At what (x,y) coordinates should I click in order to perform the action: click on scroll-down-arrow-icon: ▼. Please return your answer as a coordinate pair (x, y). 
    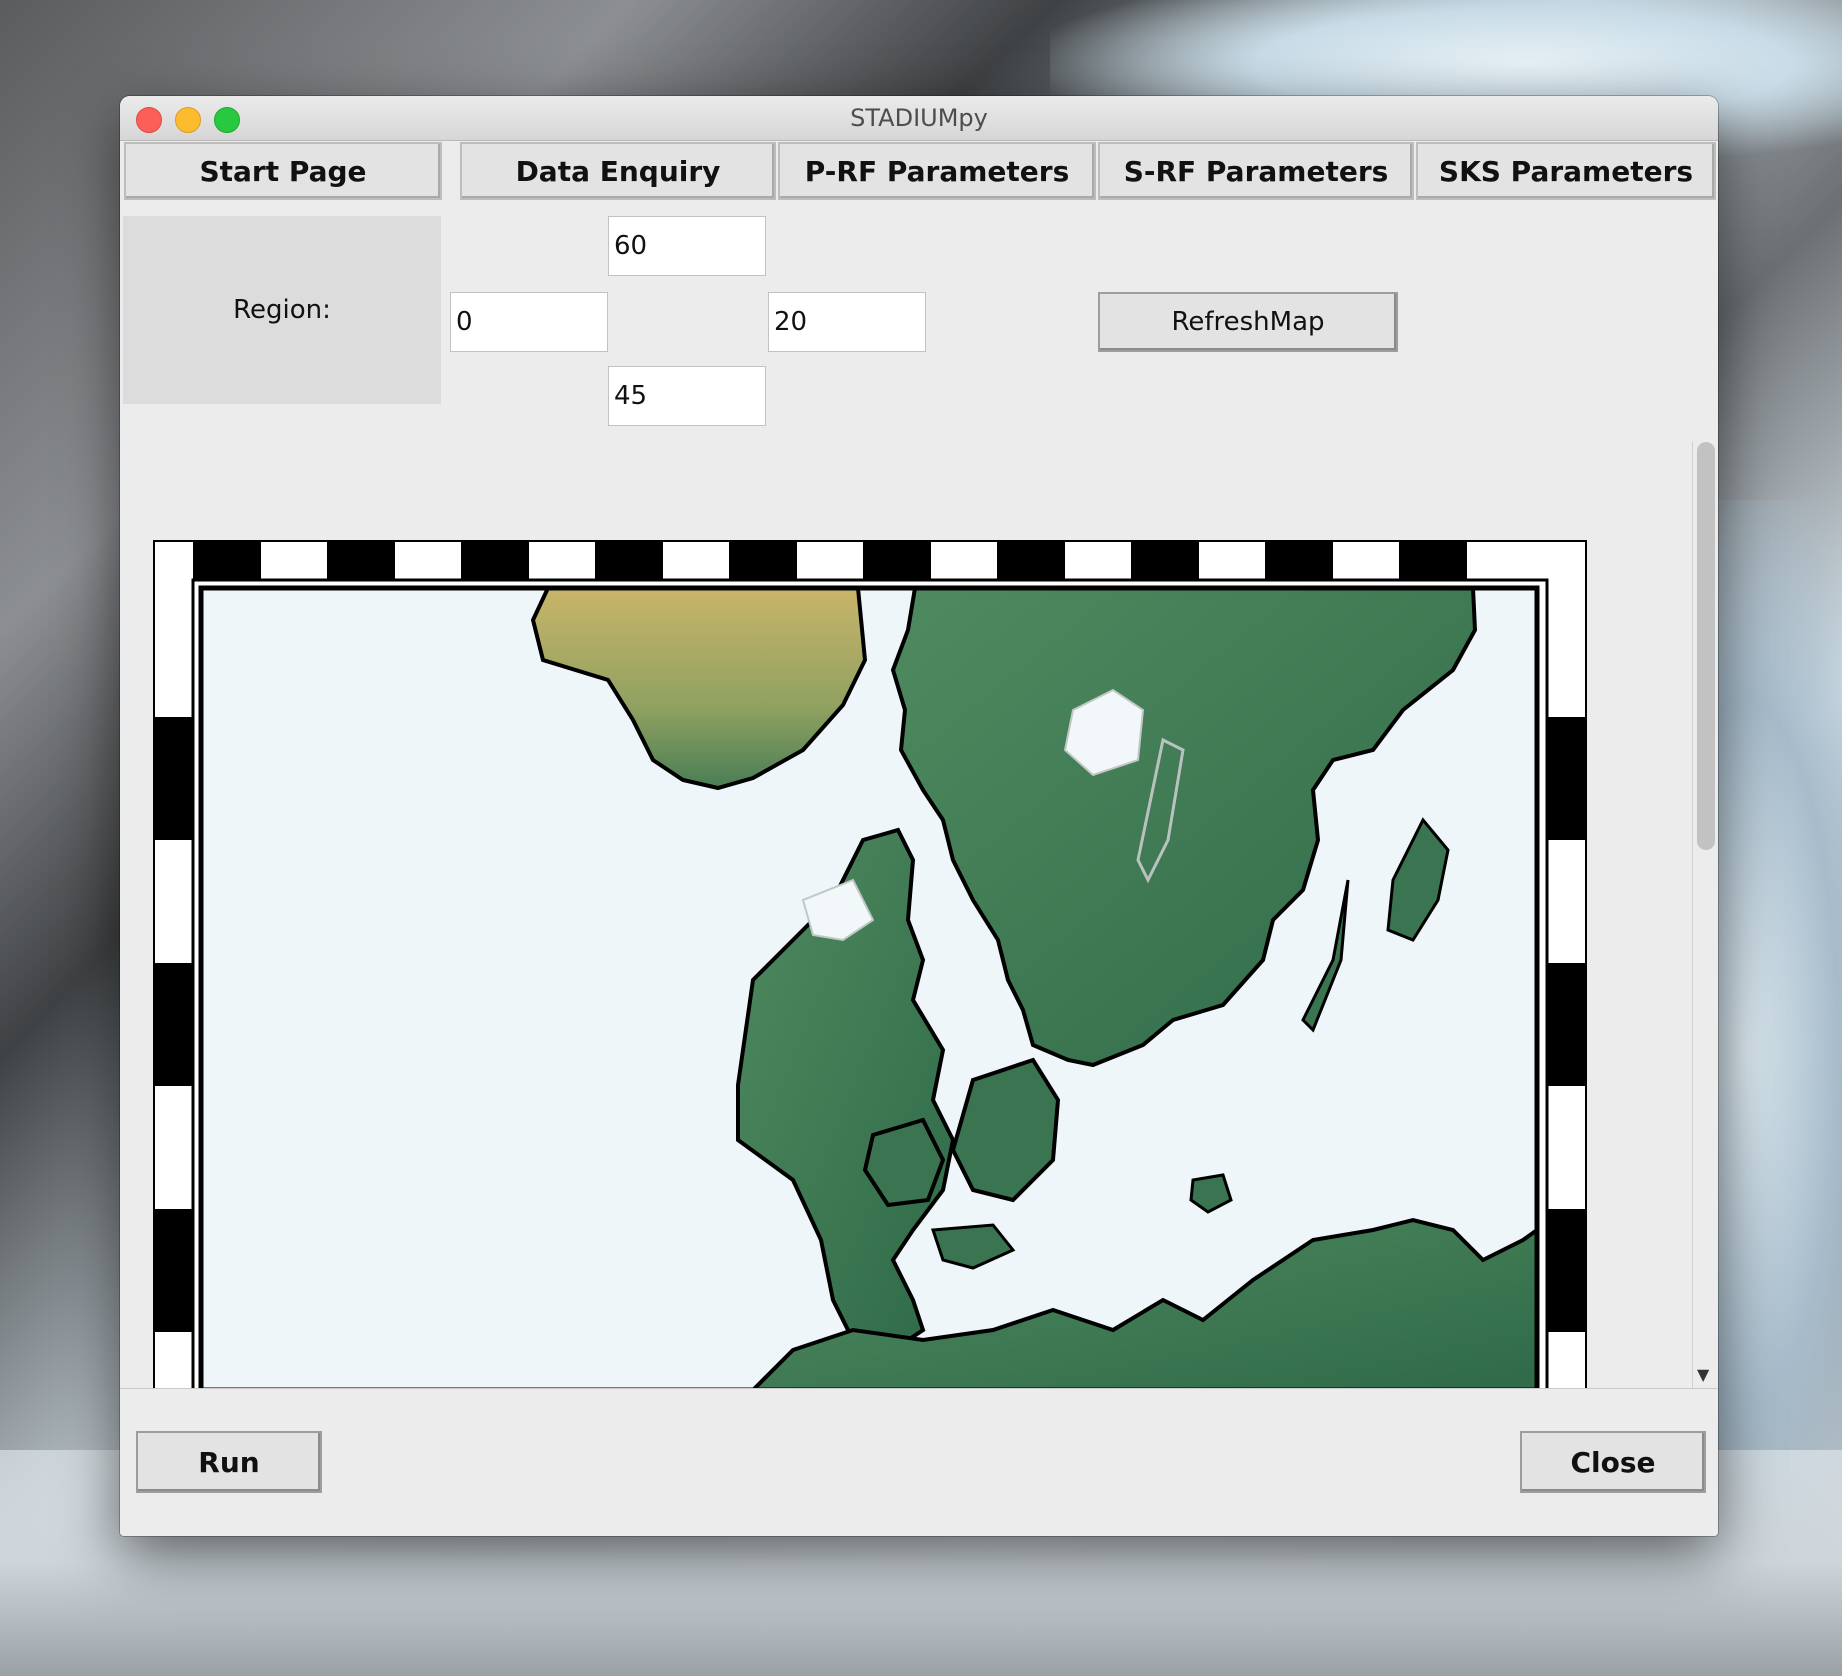
    Looking at the image, I should click on (1703, 1375).